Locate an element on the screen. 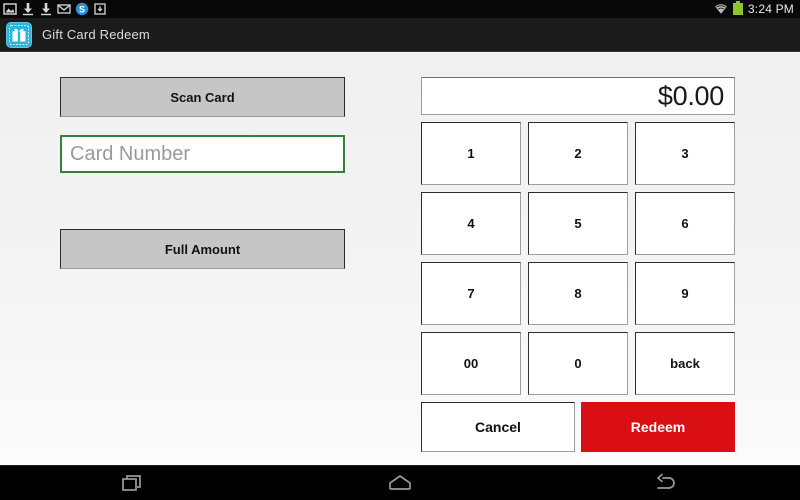  key-label: 3 is located at coordinates (685, 153).